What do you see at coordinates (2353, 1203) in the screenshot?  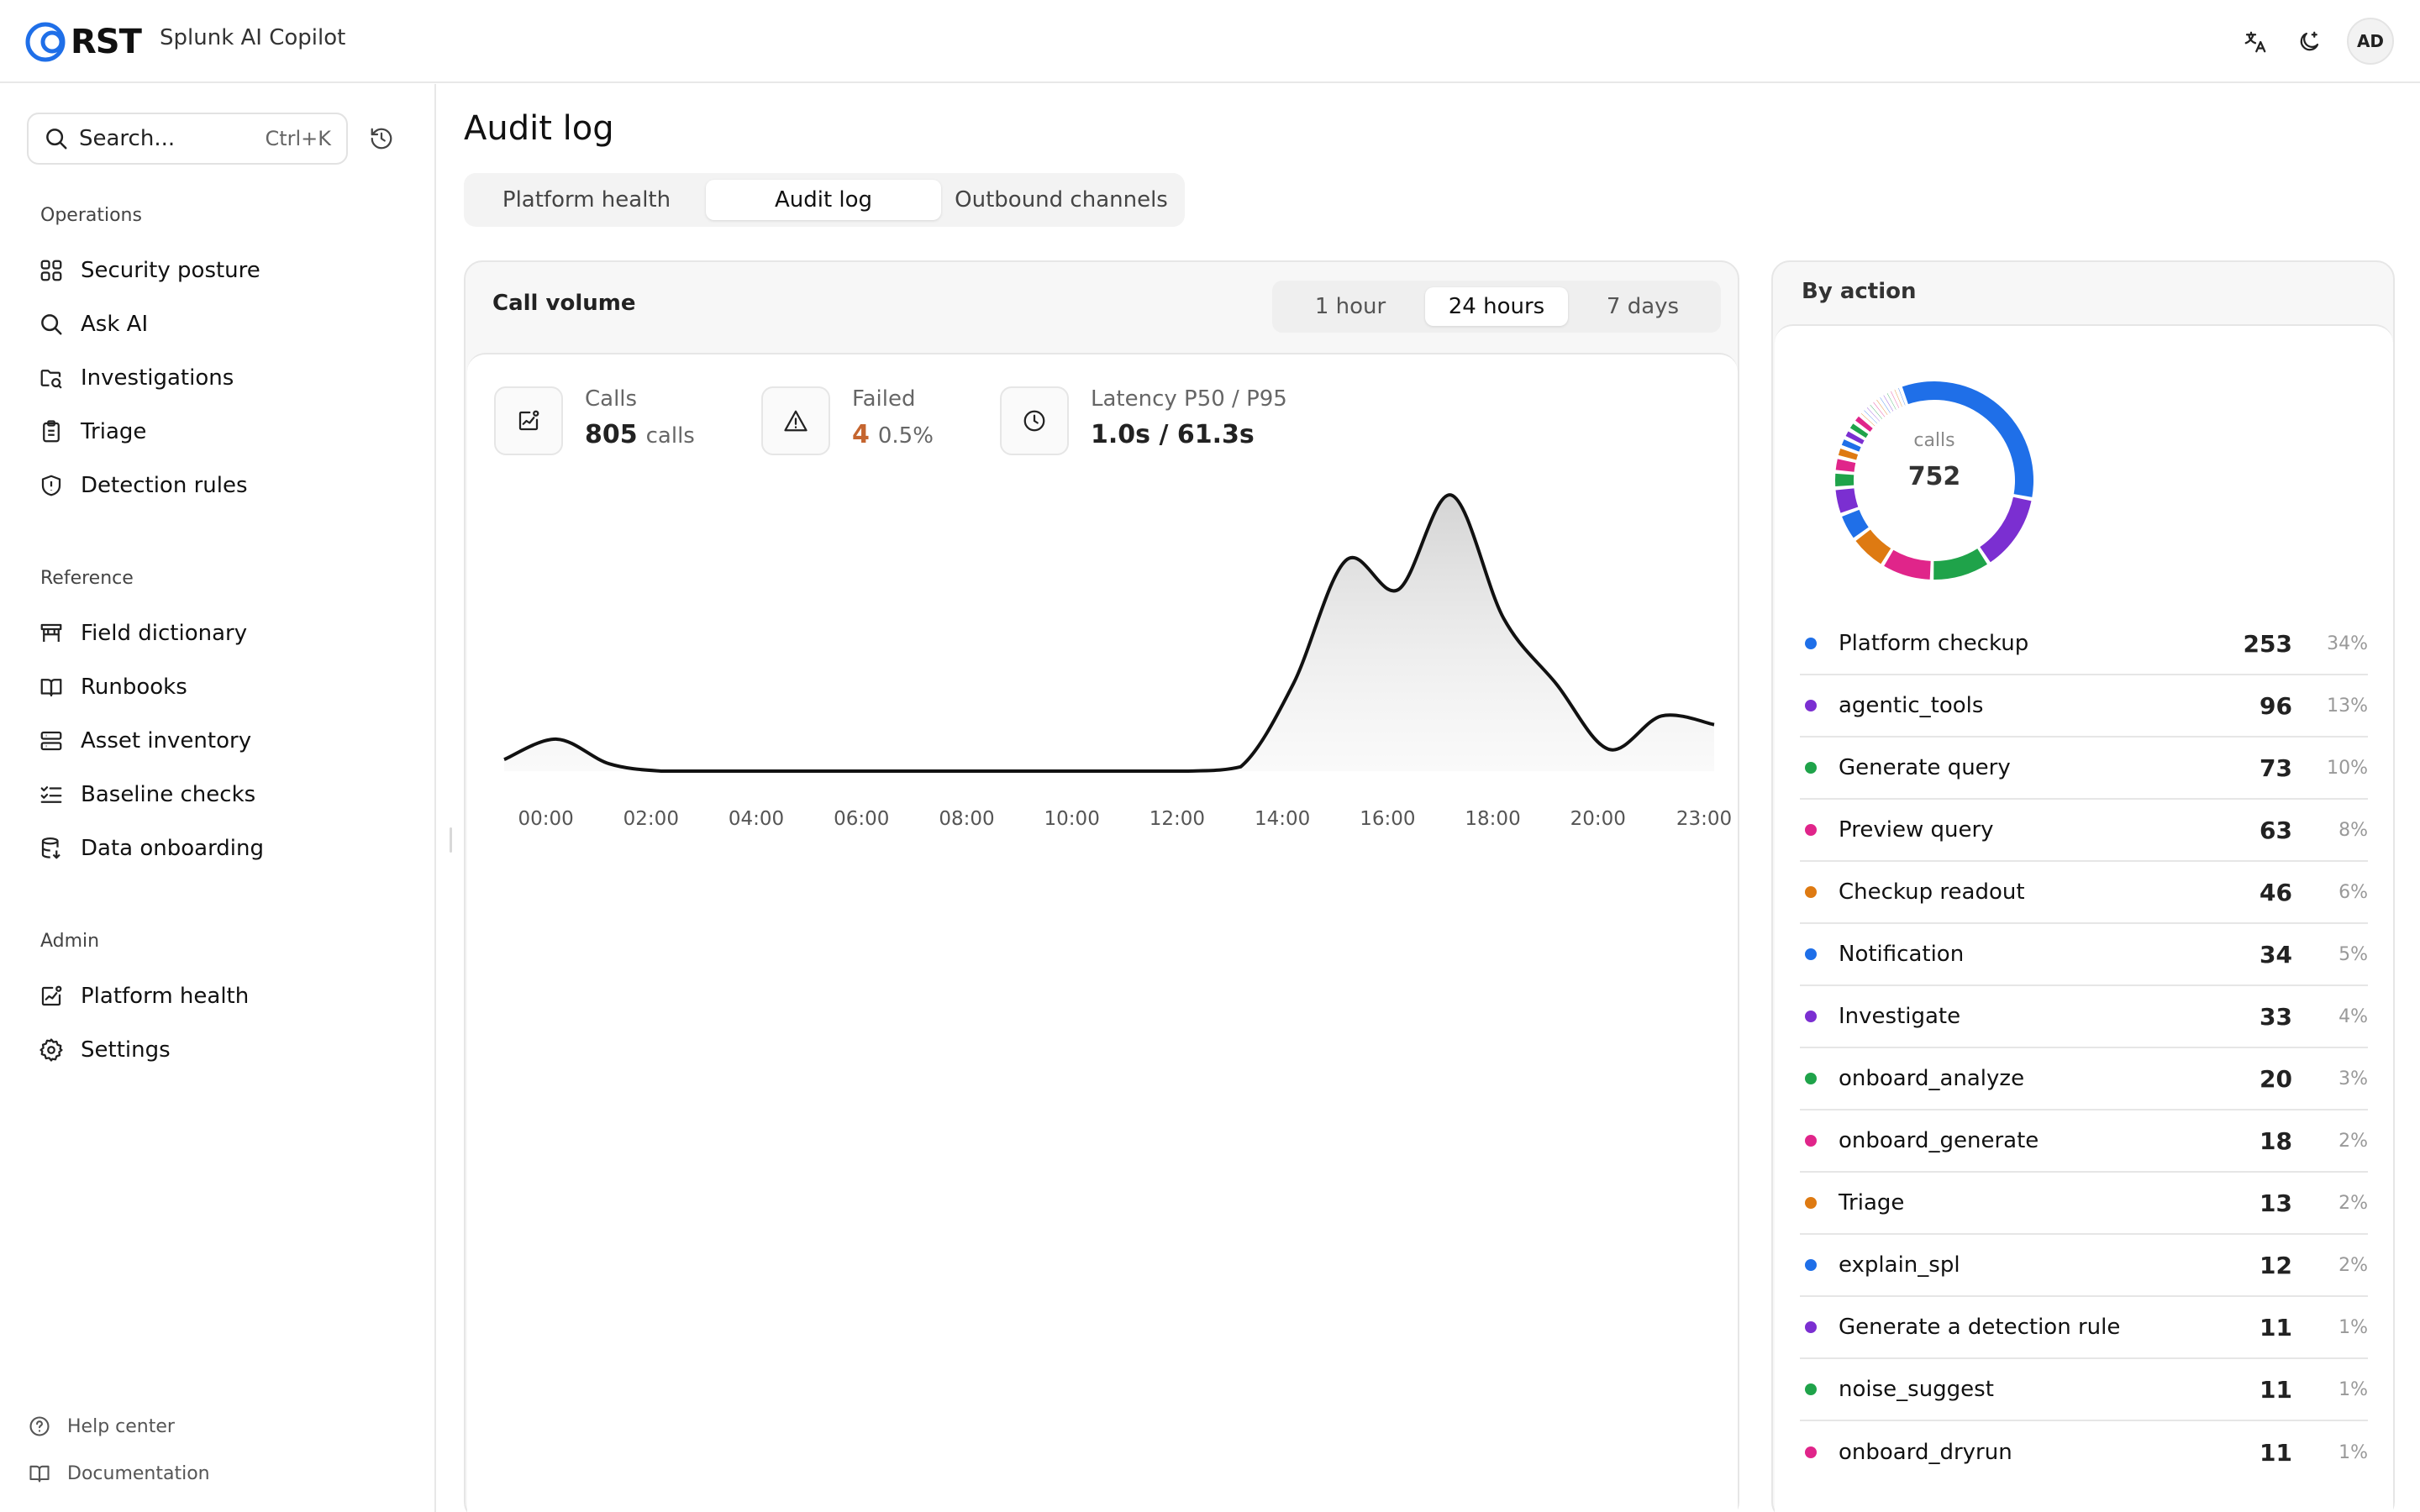 I see `action-percent: 2%` at bounding box center [2353, 1203].